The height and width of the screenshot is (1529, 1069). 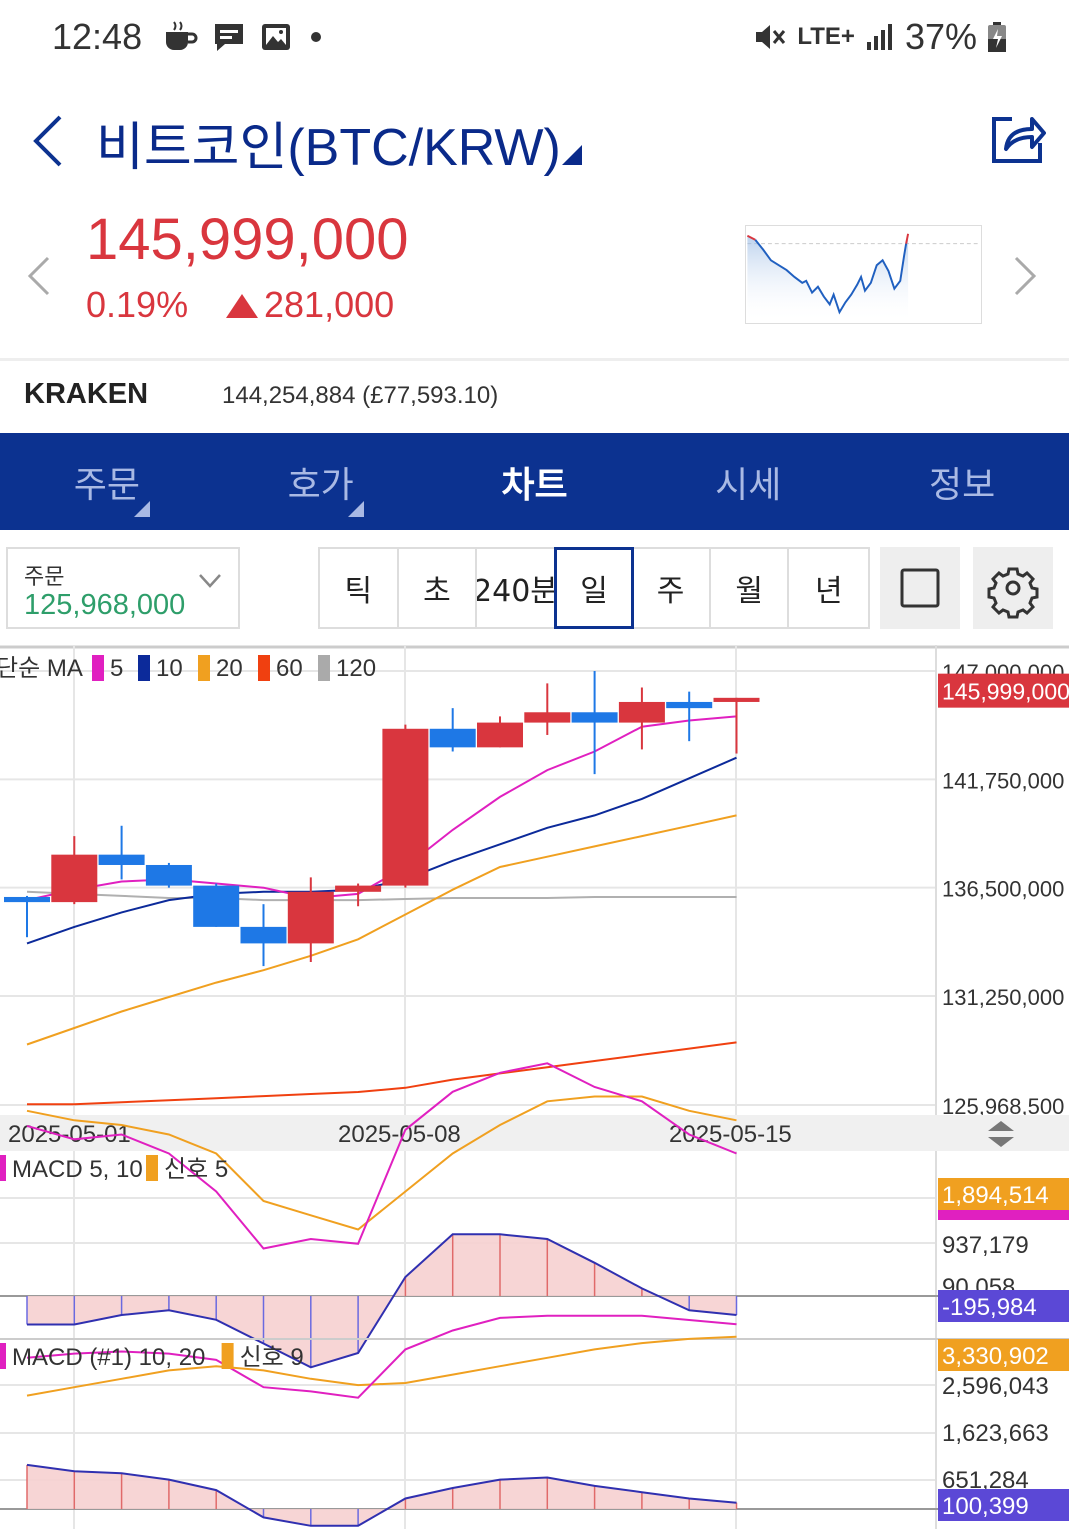 I want to click on status-time: 12:48, so click(x=97, y=36).